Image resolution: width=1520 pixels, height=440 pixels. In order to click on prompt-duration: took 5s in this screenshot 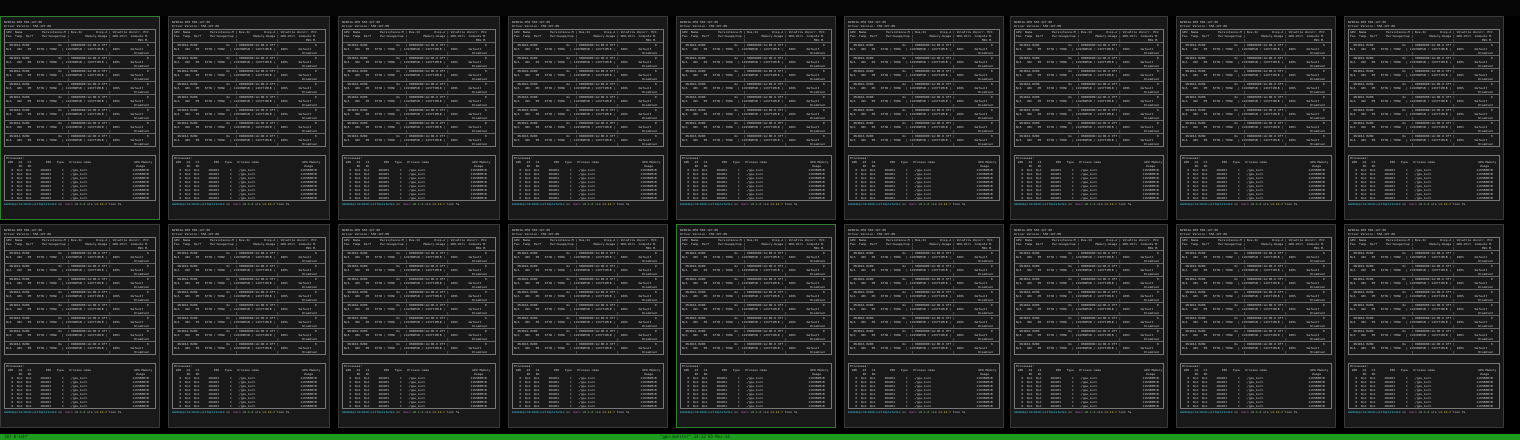, I will do `click(959, 204)`.